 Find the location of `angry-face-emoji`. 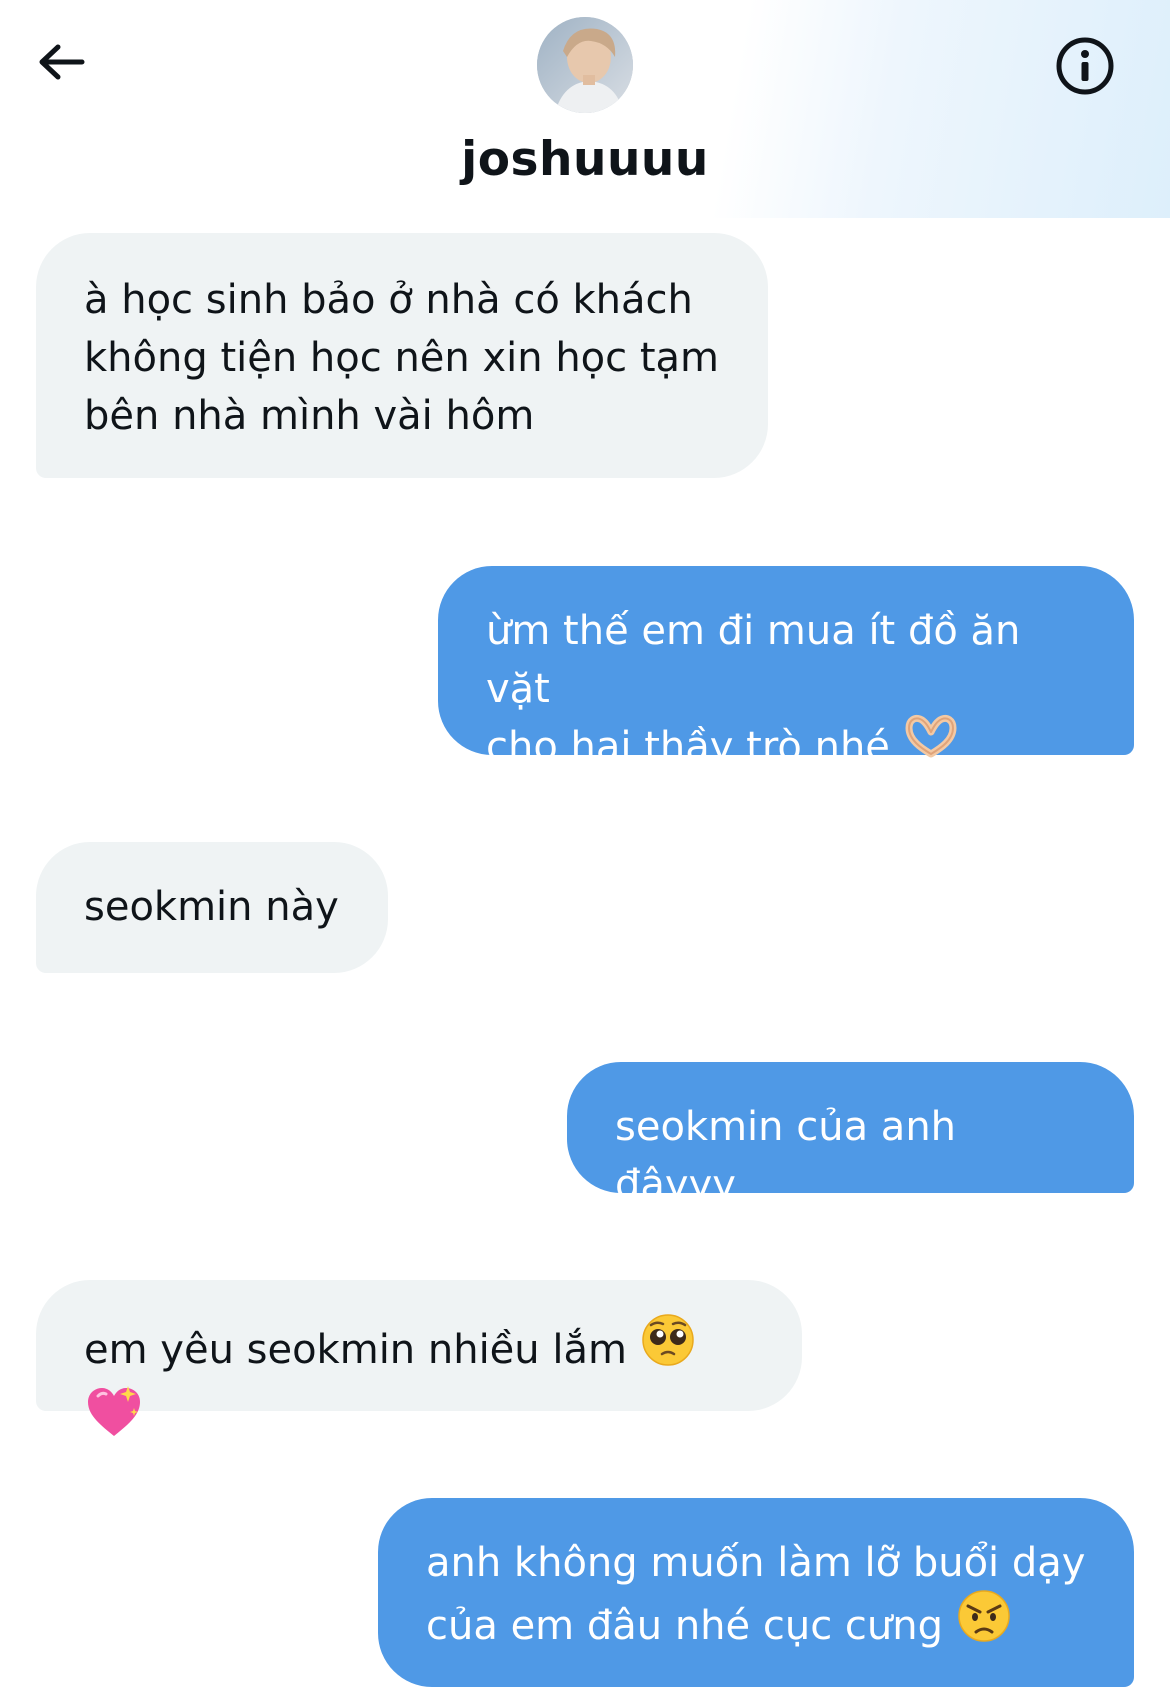

angry-face-emoji is located at coordinates (984, 1624).